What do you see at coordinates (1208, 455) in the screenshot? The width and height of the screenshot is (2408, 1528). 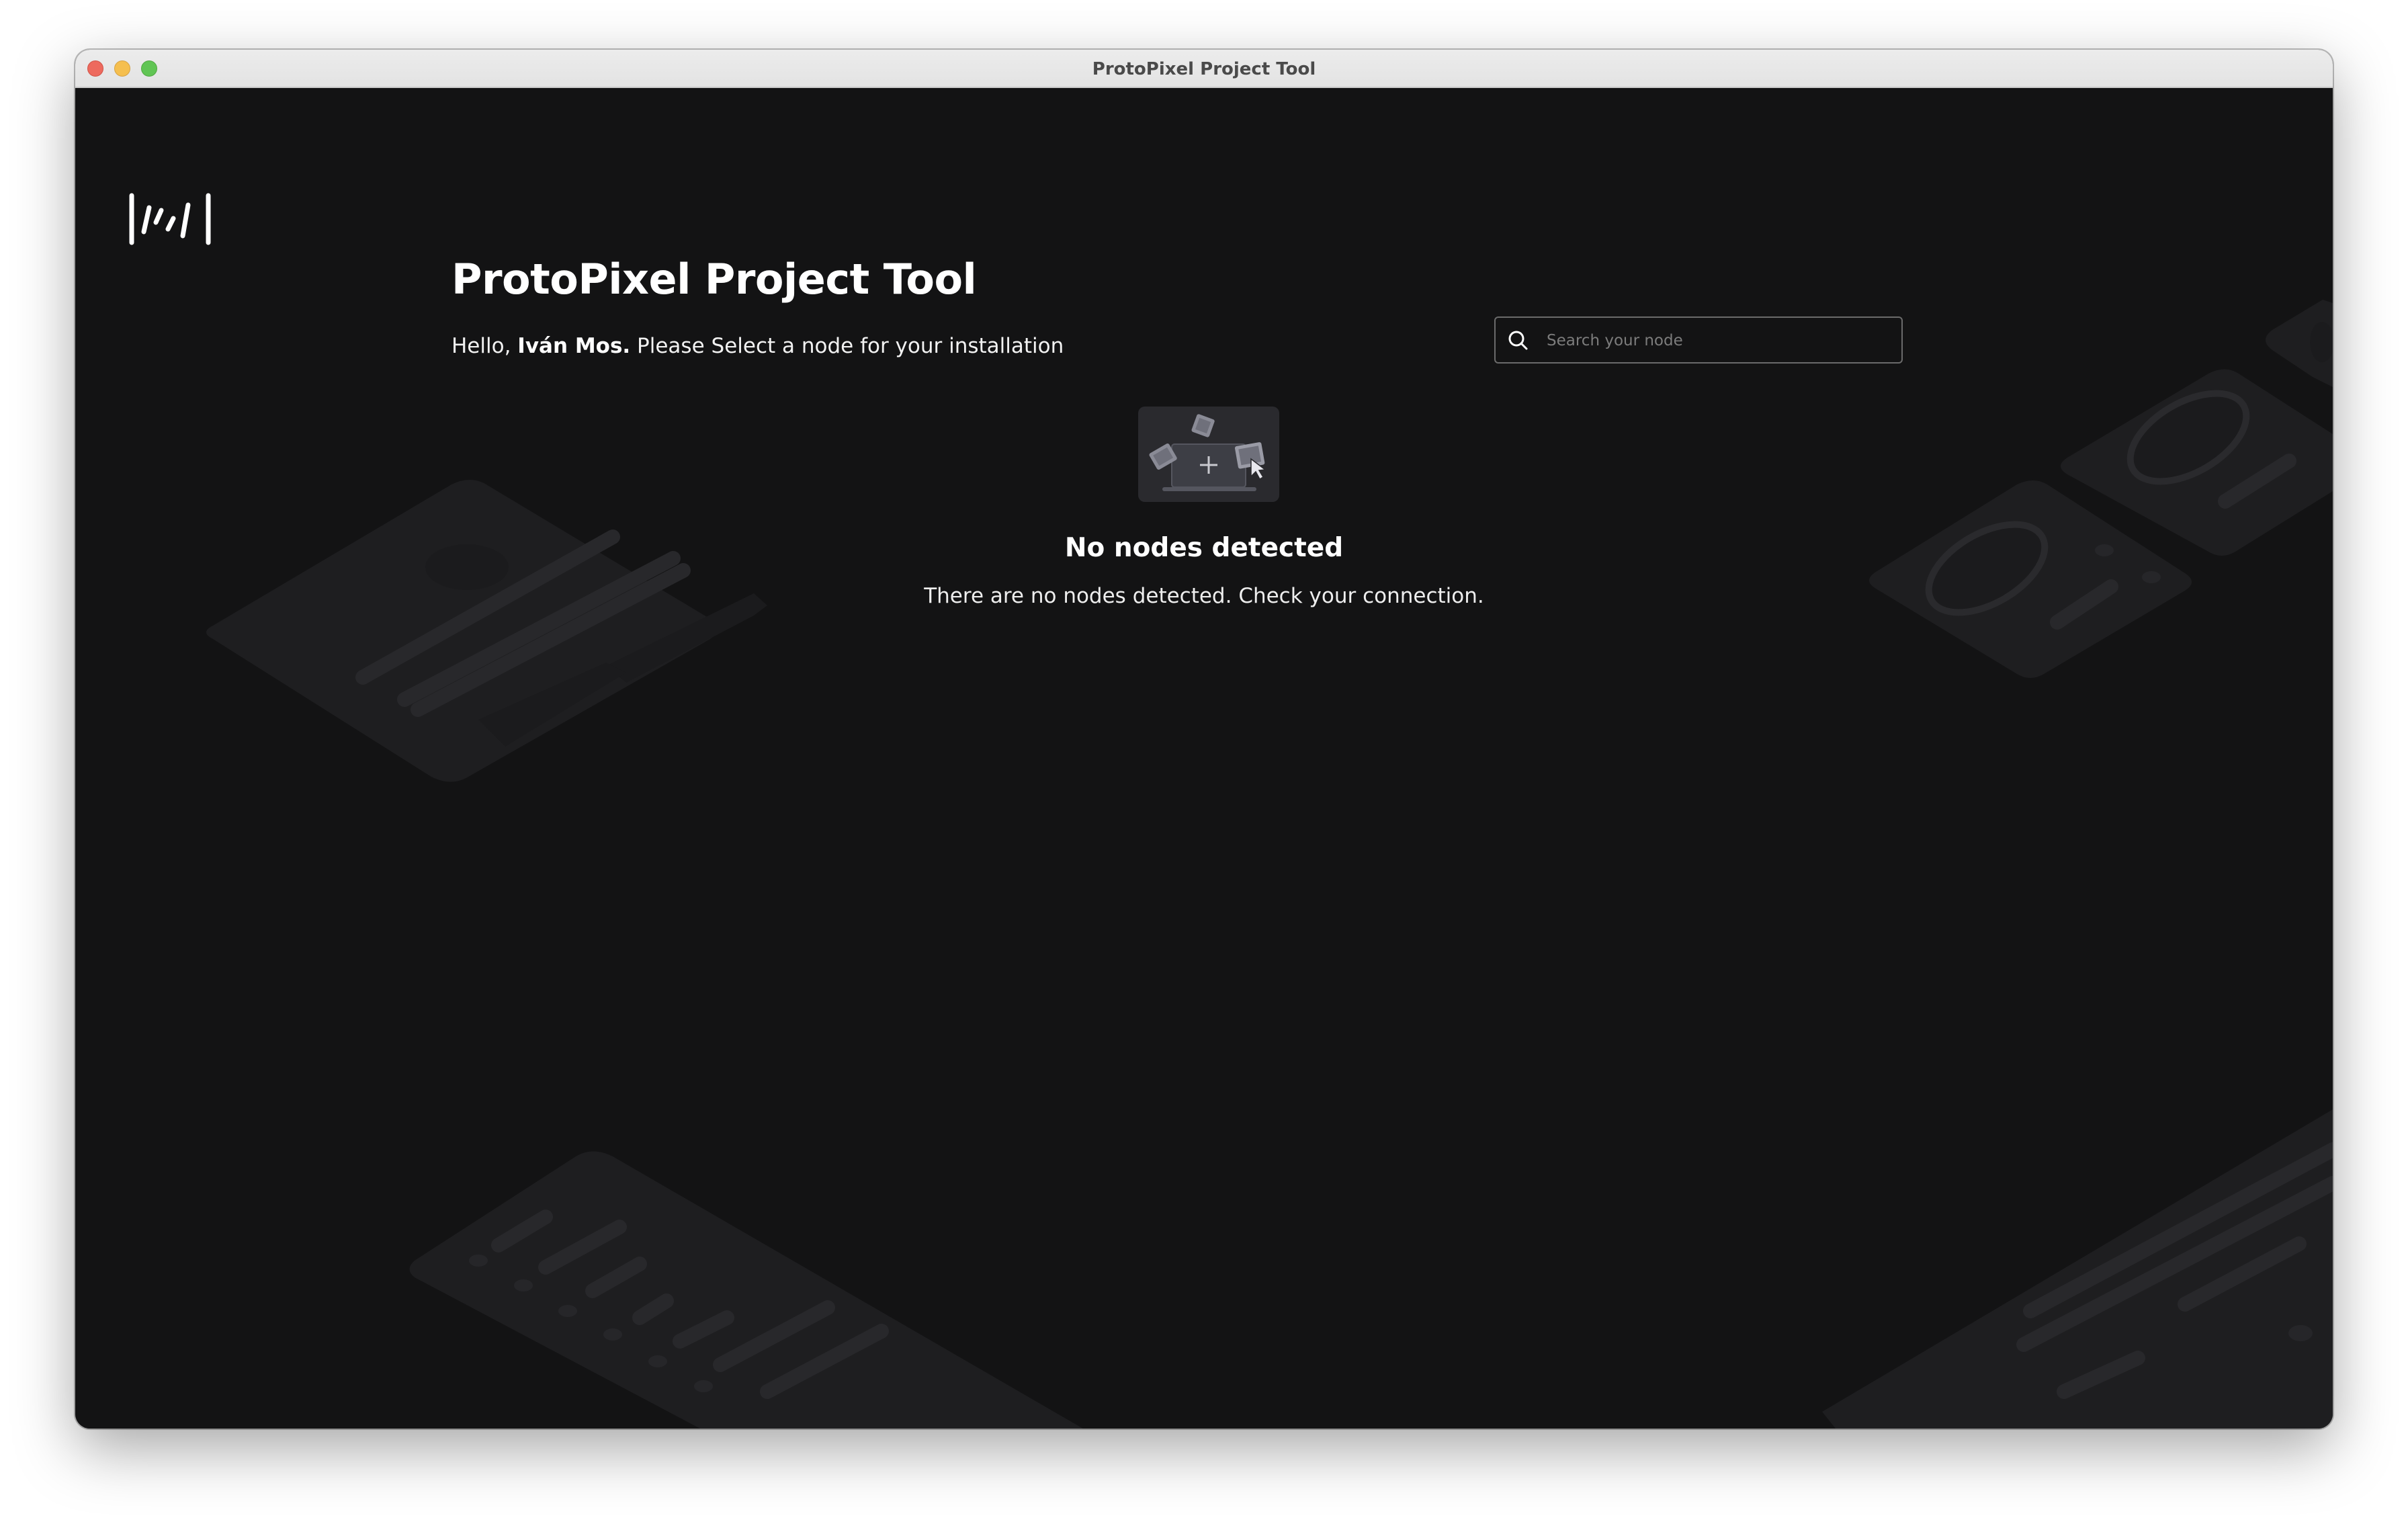 I see `nodes-illustration` at bounding box center [1208, 455].